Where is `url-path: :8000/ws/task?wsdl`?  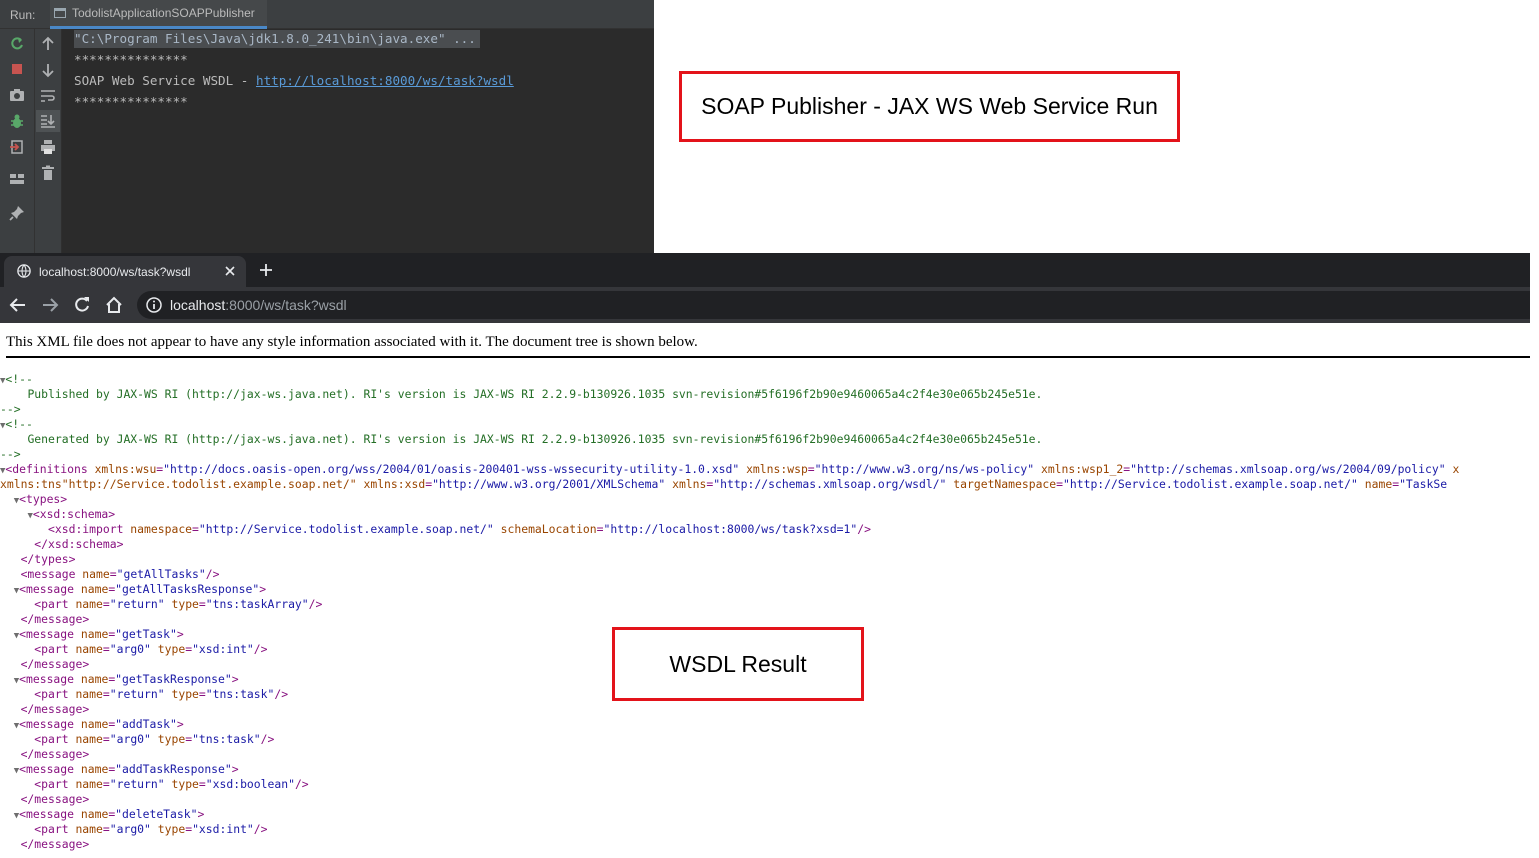 url-path: :8000/ws/task?wsdl is located at coordinates (286, 305).